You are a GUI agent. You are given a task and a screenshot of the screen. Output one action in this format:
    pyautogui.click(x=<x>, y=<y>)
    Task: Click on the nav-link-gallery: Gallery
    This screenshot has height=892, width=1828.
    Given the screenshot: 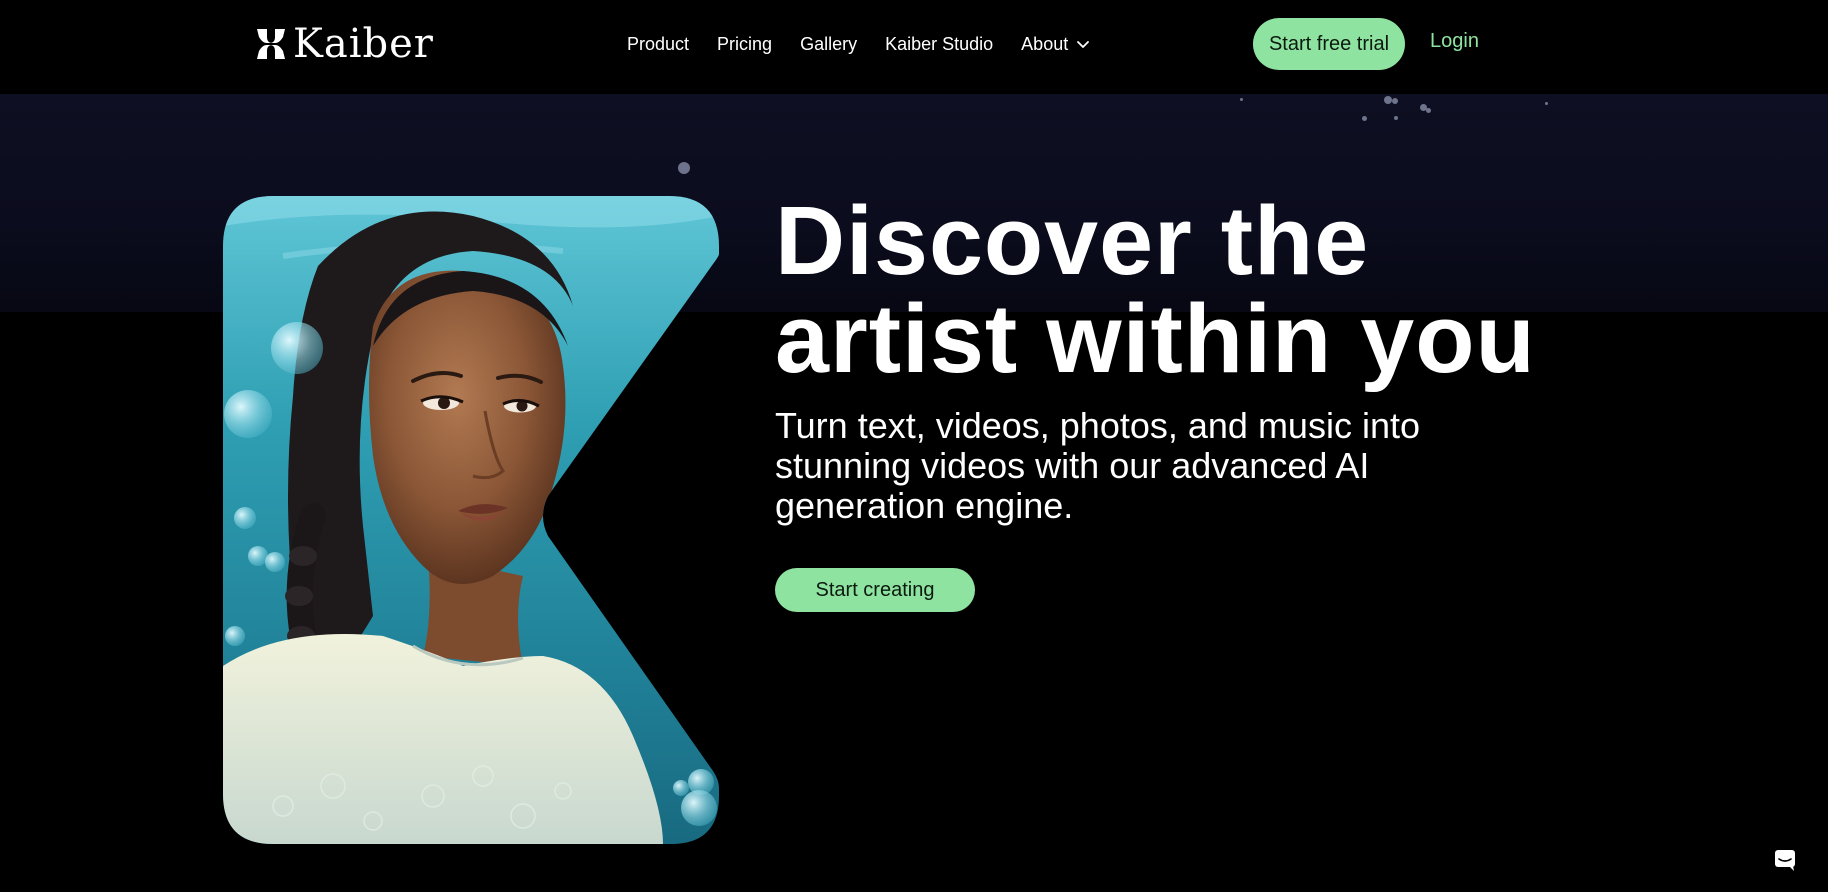 What is the action you would take?
    pyautogui.click(x=828, y=44)
    